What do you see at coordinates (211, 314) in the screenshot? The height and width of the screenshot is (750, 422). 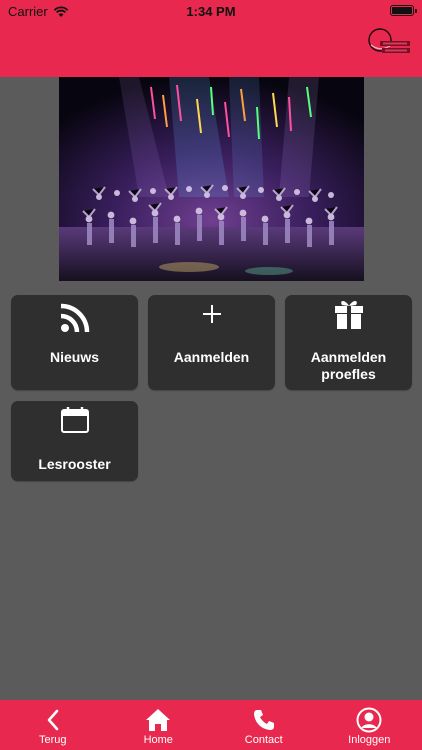 I see `plus-icon` at bounding box center [211, 314].